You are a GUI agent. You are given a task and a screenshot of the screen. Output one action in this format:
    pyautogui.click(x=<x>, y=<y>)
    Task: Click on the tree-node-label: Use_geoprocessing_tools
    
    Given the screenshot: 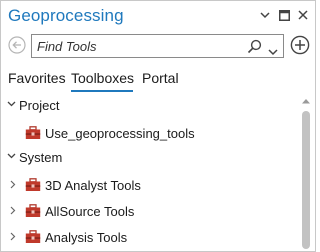 What is the action you would take?
    pyautogui.click(x=120, y=133)
    